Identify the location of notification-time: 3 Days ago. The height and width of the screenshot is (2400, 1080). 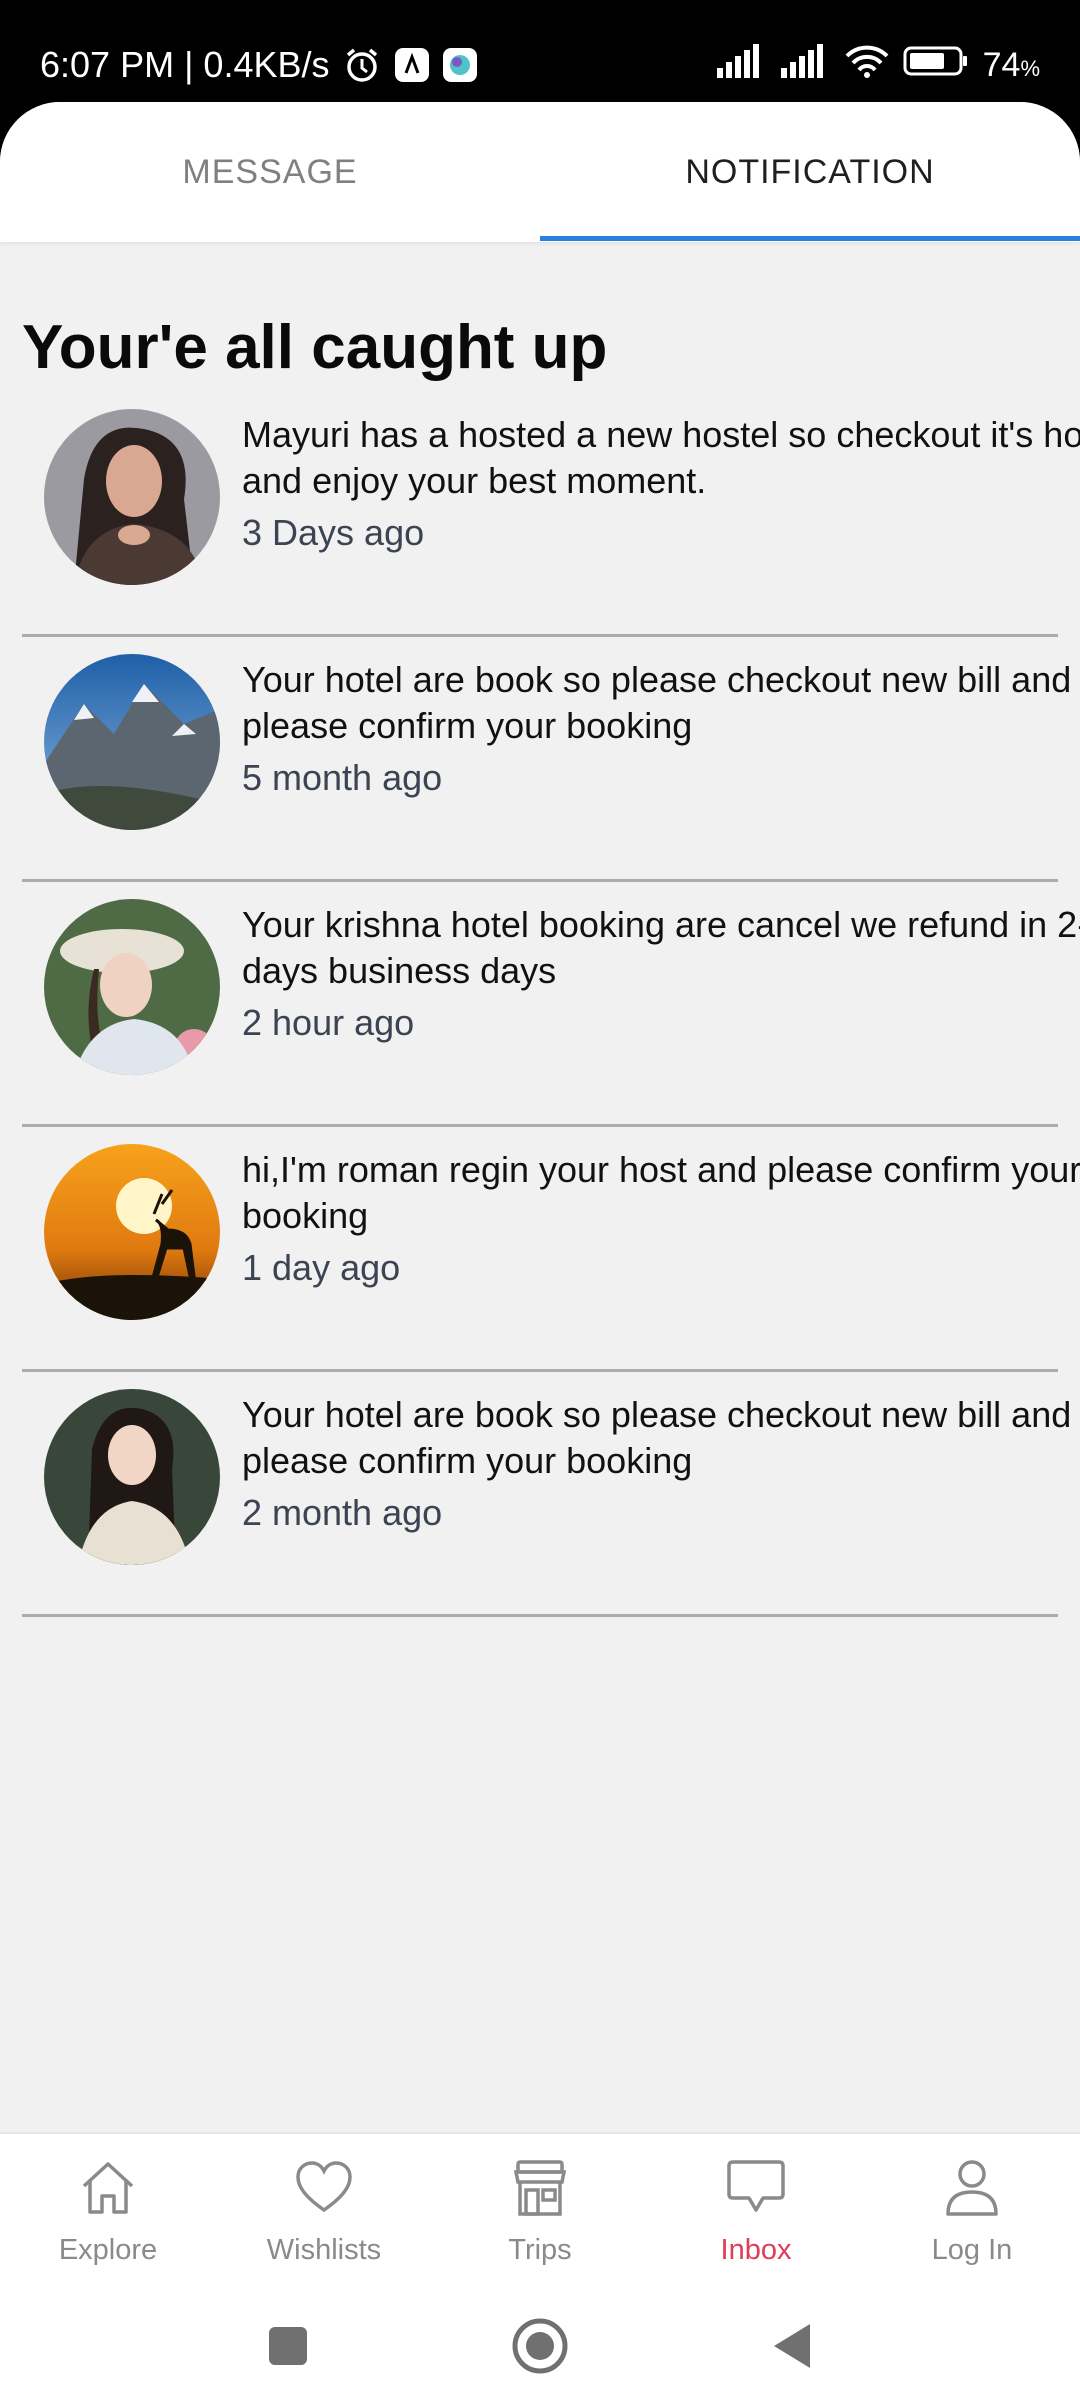
(333, 532).